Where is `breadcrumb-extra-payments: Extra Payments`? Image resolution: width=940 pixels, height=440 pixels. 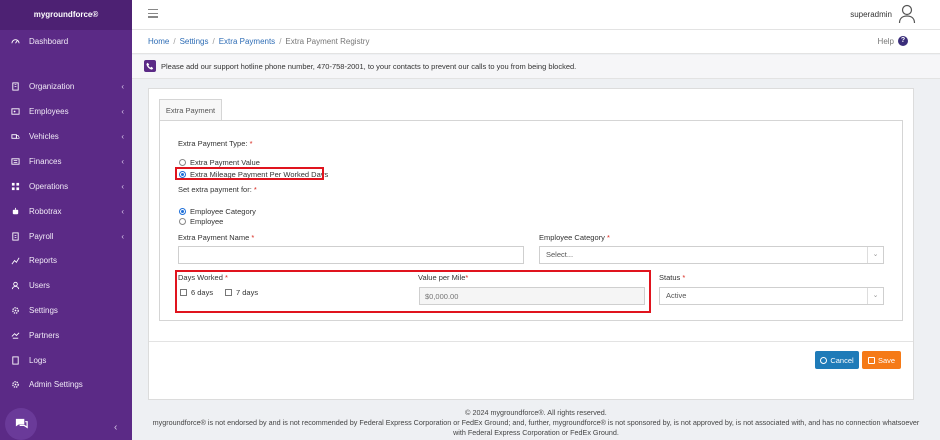 breadcrumb-extra-payments: Extra Payments is located at coordinates (247, 41).